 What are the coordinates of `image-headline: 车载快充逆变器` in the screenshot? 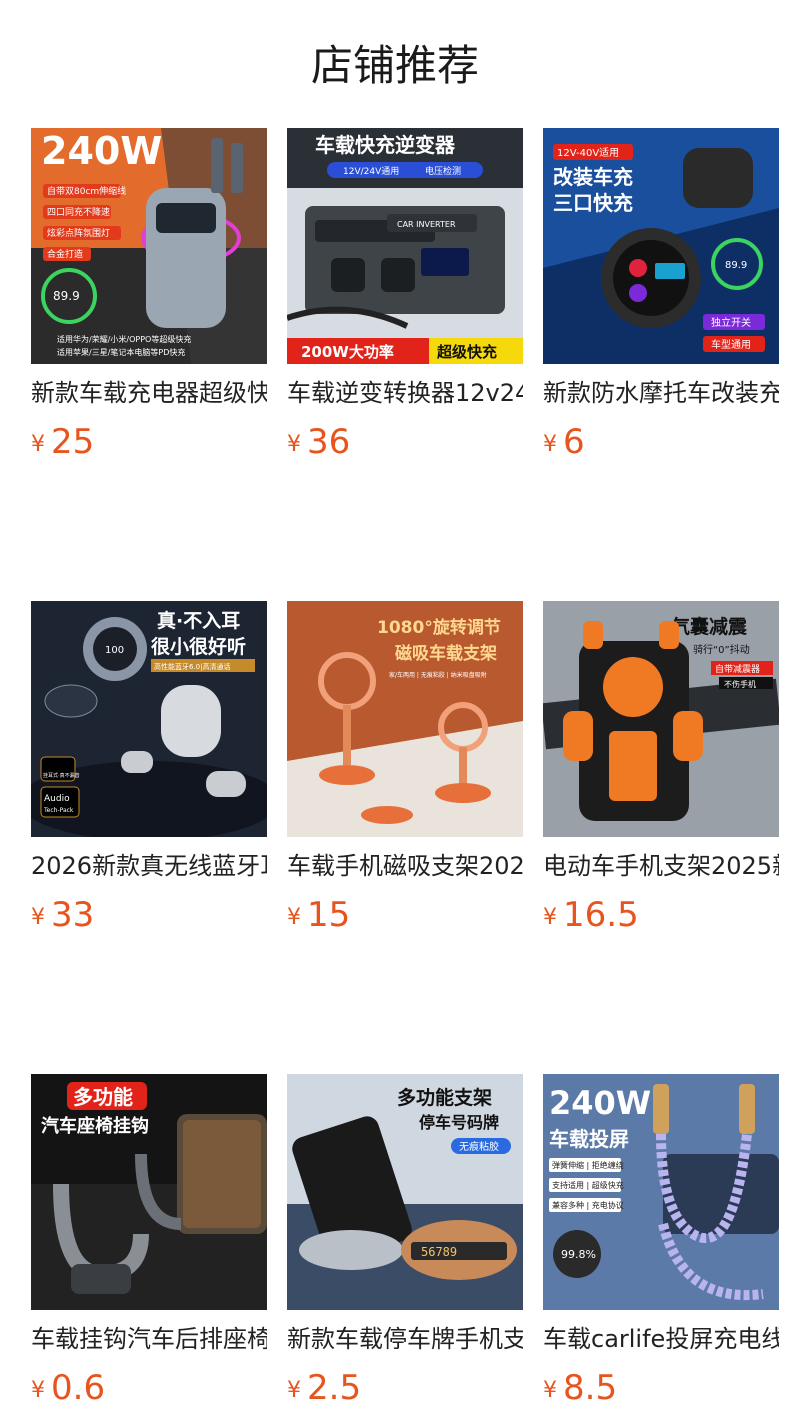 It's located at (385, 145).